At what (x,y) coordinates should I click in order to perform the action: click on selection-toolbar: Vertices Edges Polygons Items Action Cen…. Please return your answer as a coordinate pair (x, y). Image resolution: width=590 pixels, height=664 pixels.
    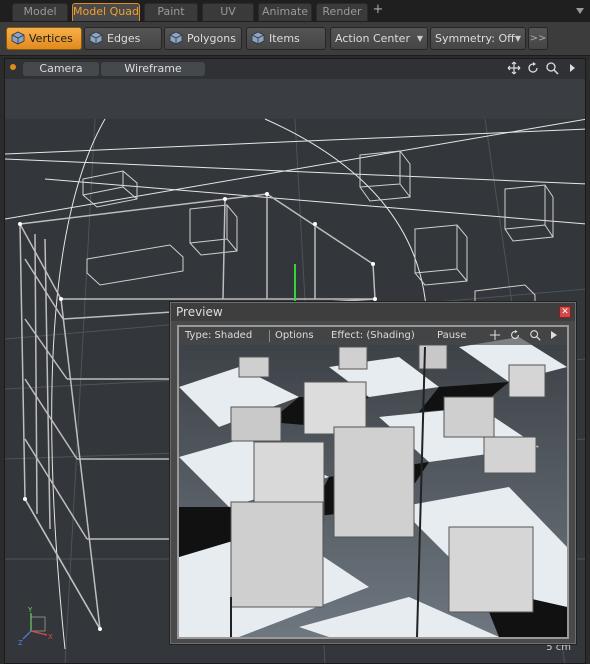
    Looking at the image, I should click on (295, 39).